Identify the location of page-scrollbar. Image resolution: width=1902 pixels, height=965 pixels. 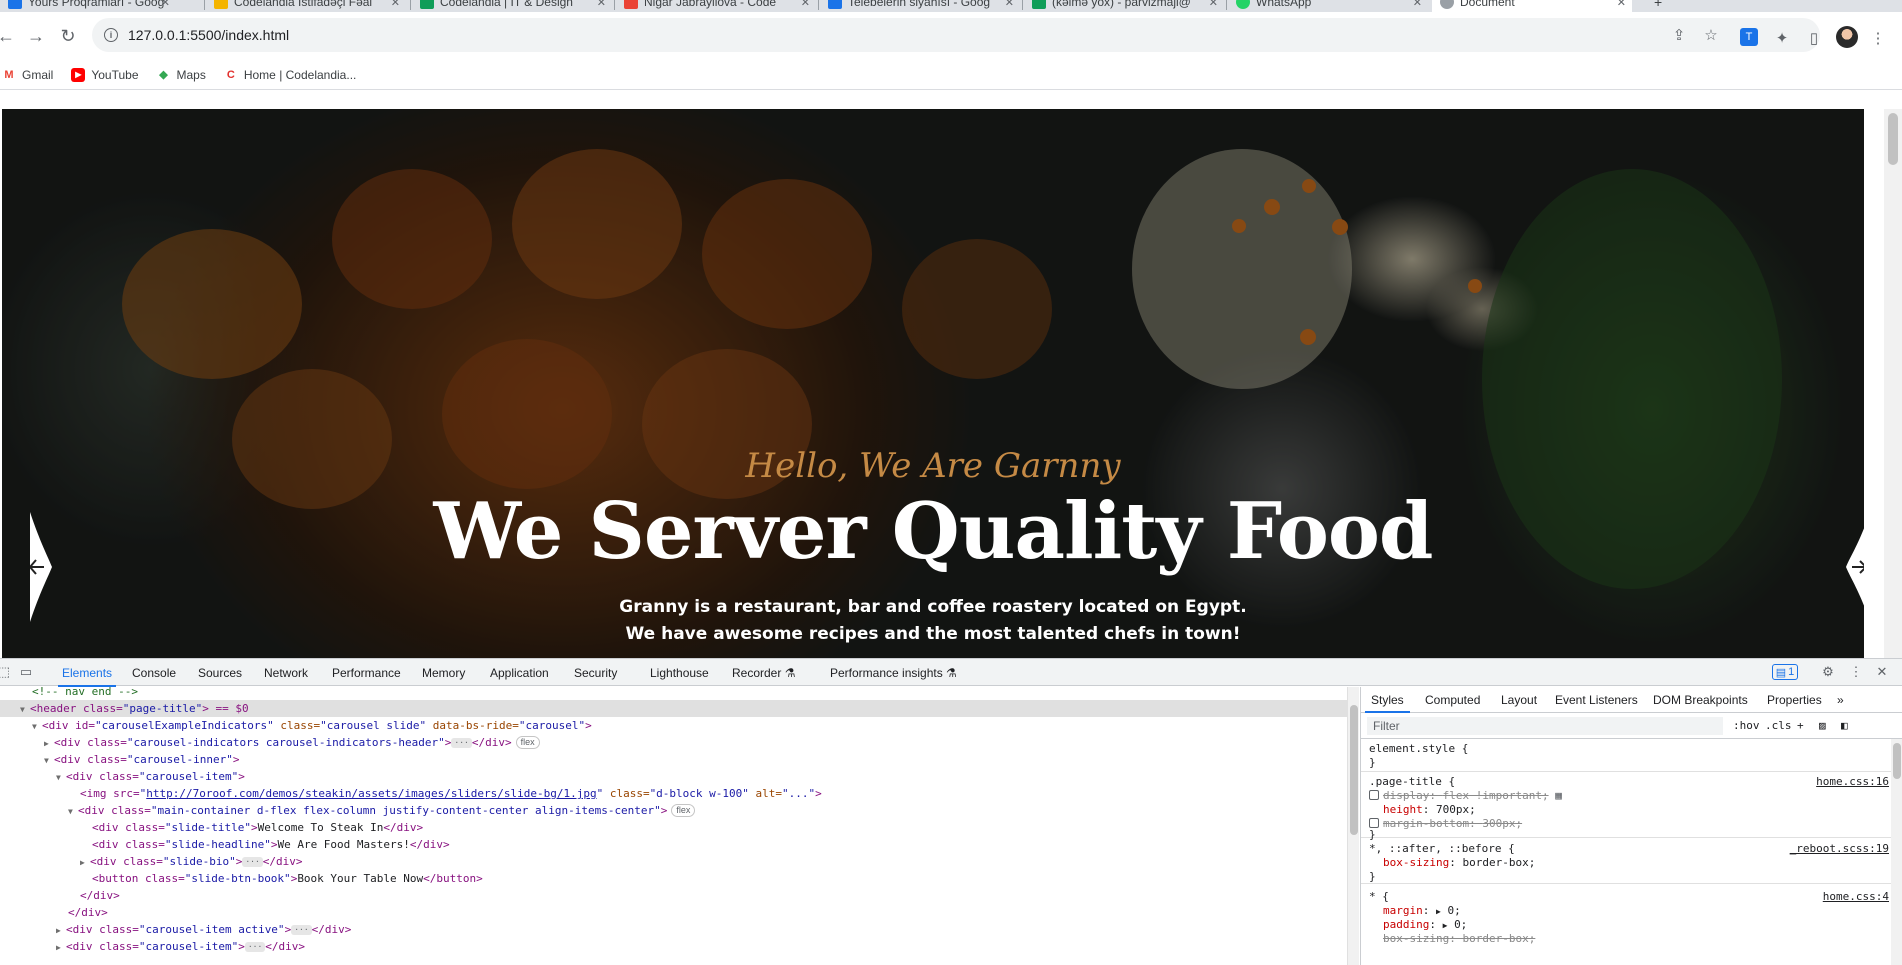
(1893, 383).